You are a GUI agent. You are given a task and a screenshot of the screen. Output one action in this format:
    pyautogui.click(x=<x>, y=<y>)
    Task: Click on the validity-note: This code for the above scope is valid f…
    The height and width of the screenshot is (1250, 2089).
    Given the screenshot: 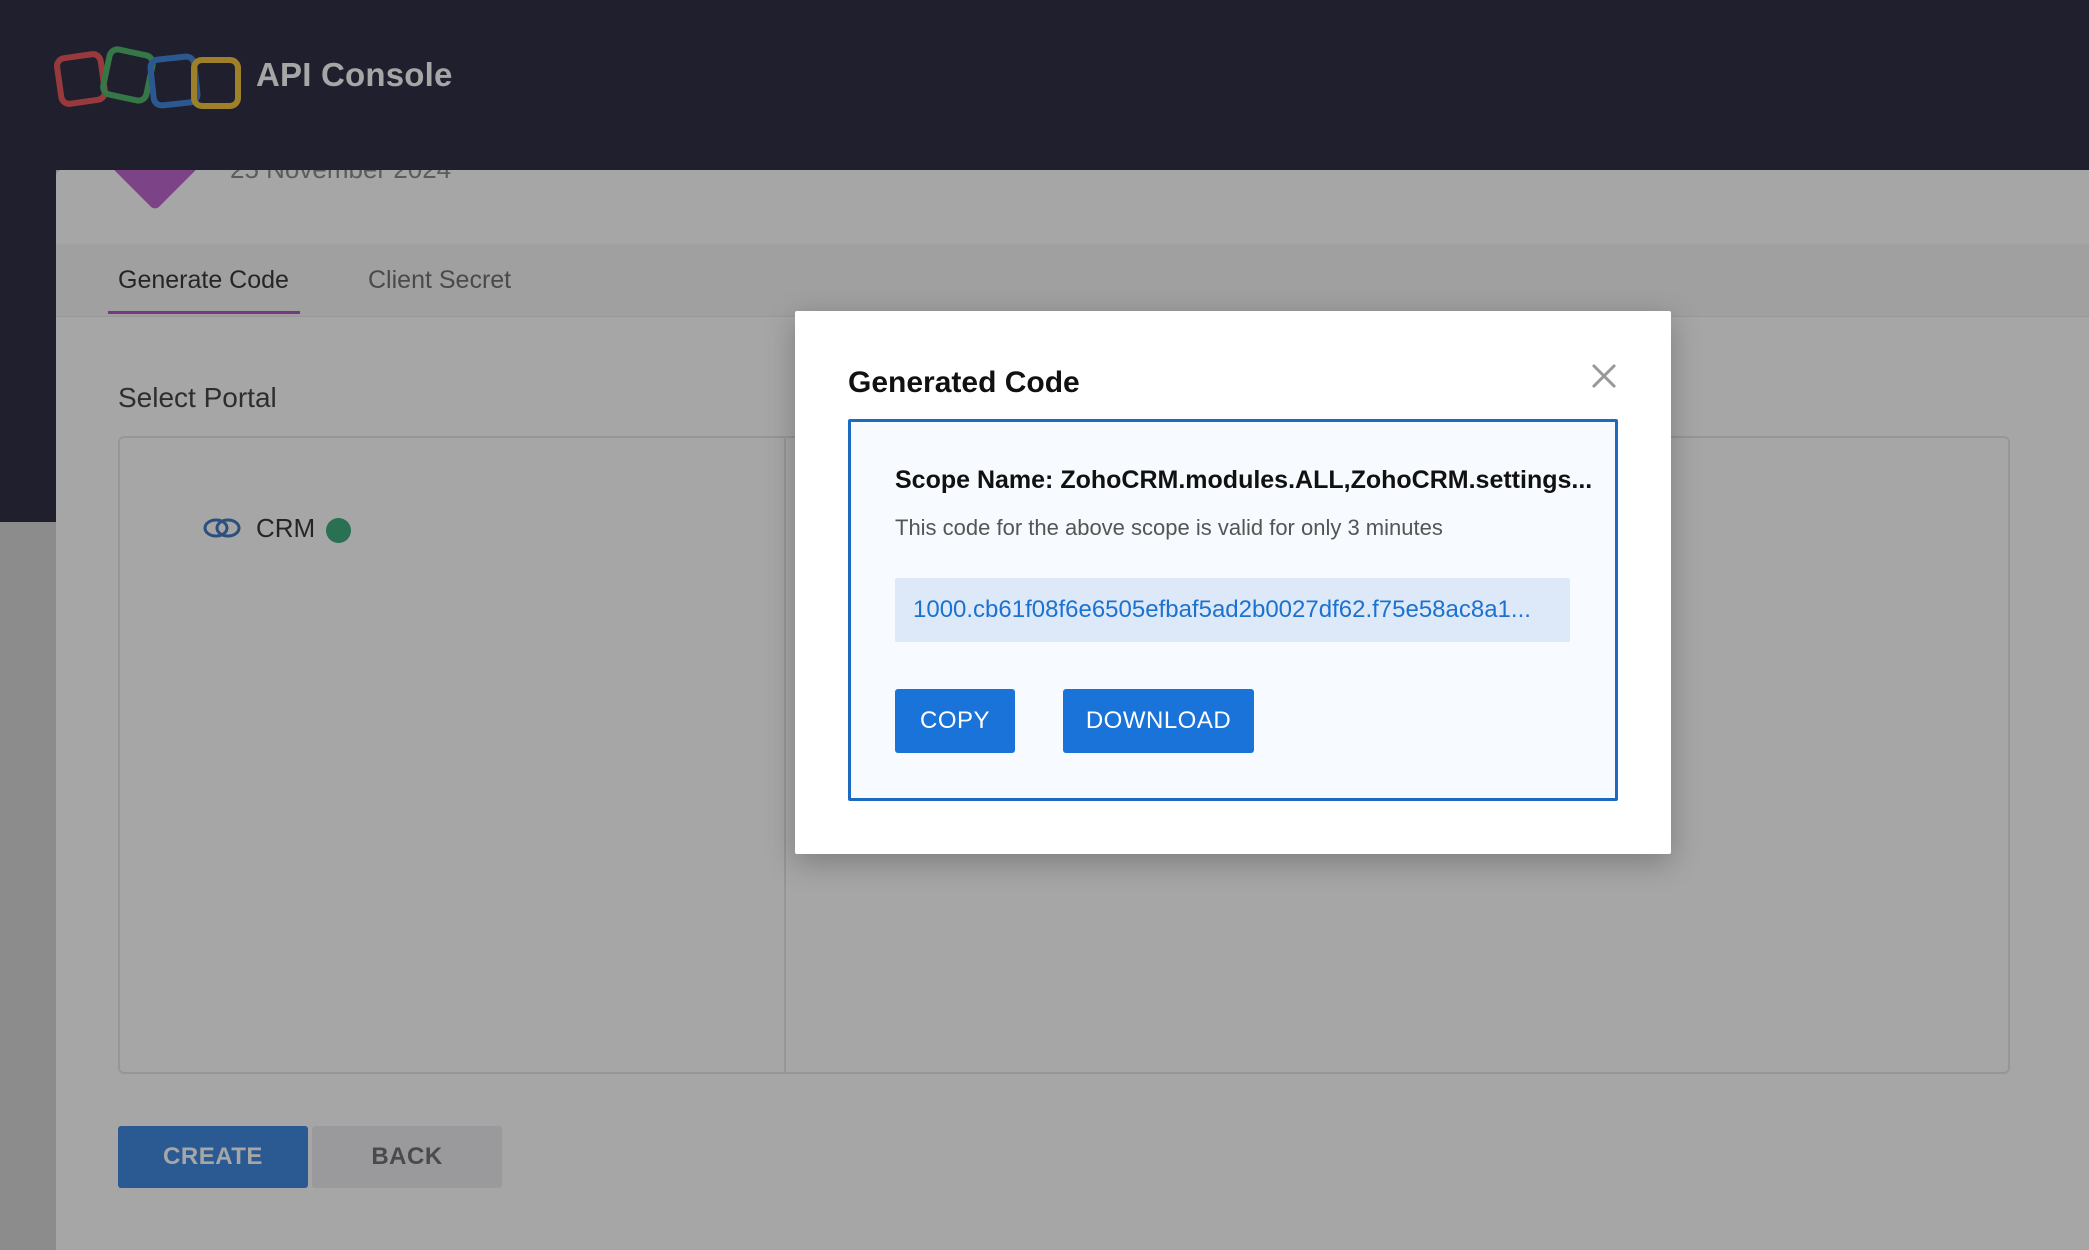 What is the action you would take?
    pyautogui.click(x=1169, y=527)
    